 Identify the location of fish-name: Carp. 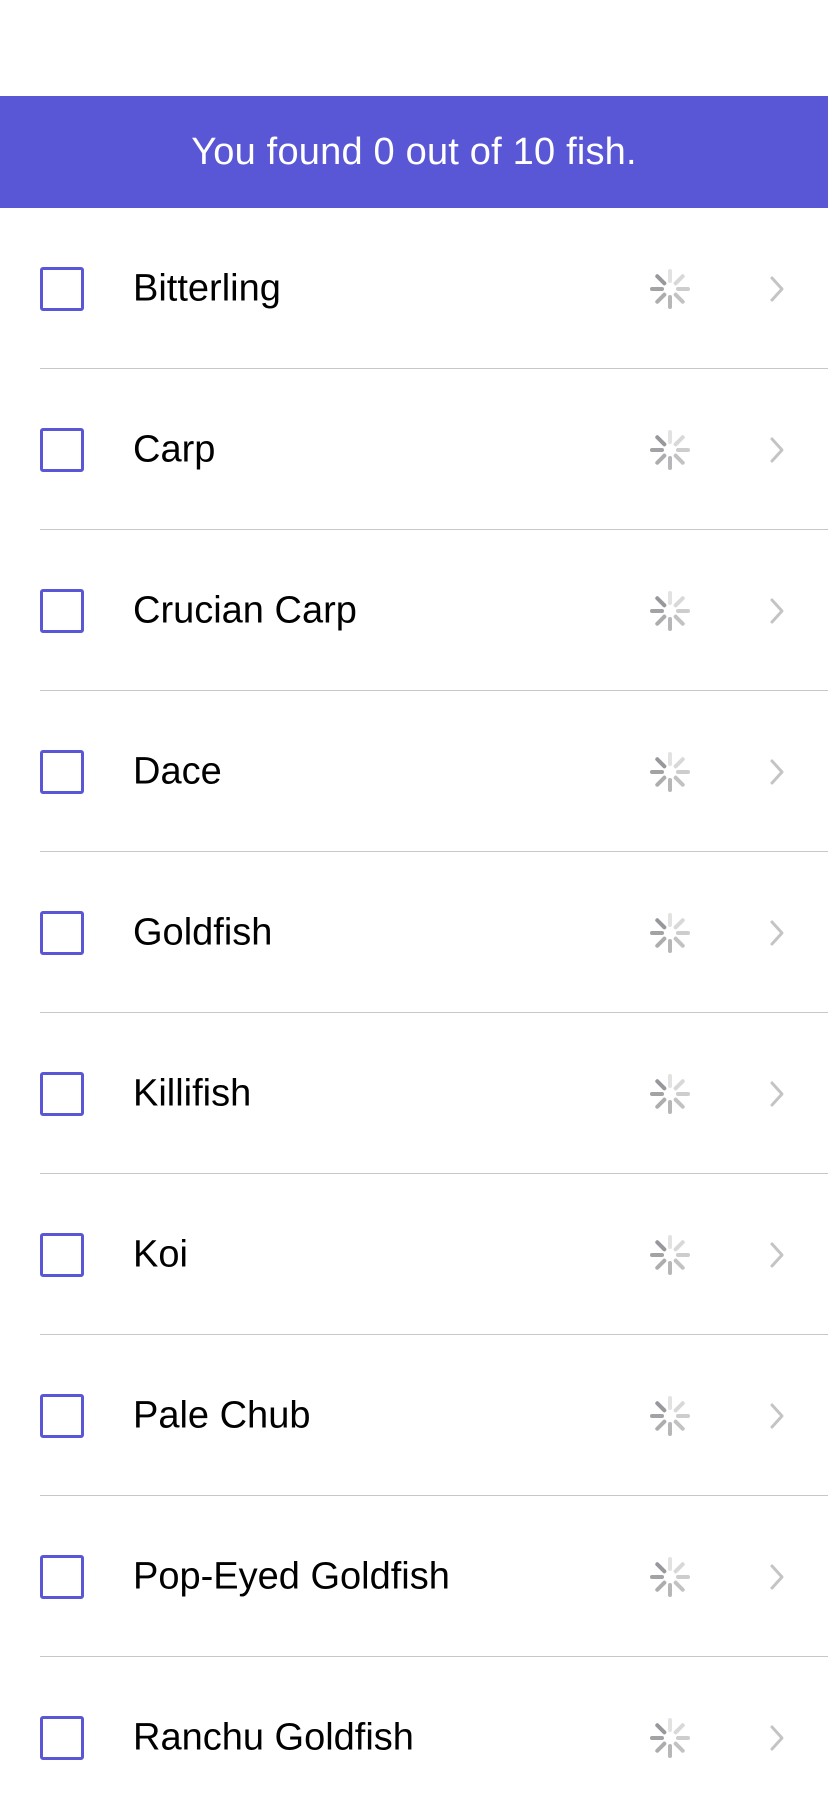
(174, 449).